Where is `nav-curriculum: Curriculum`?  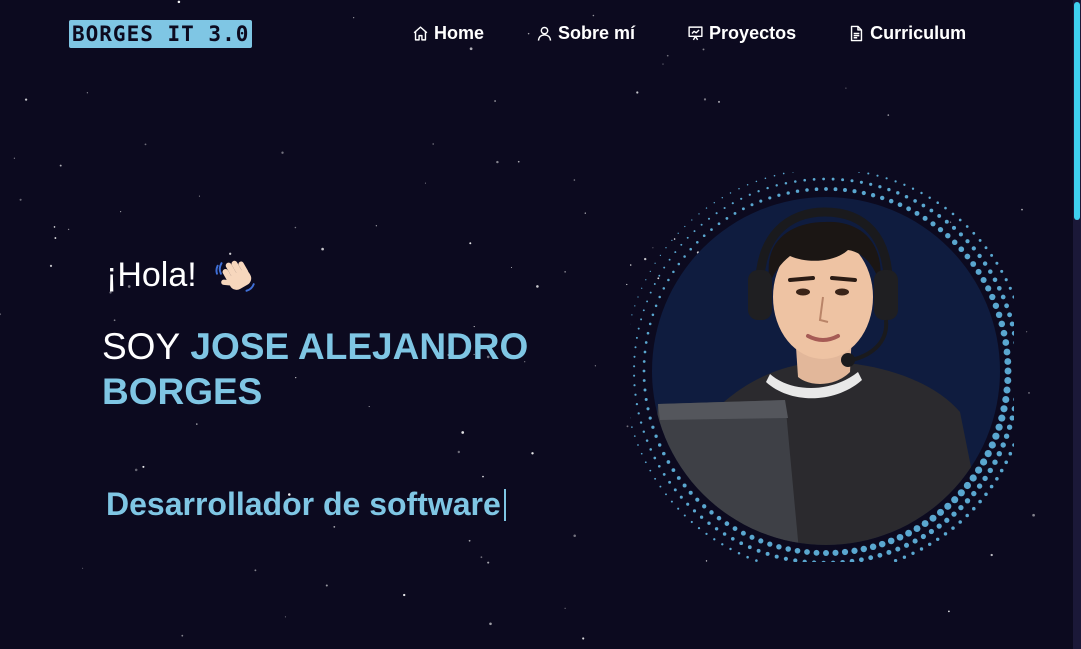
nav-curriculum: Curriculum is located at coordinates (907, 33).